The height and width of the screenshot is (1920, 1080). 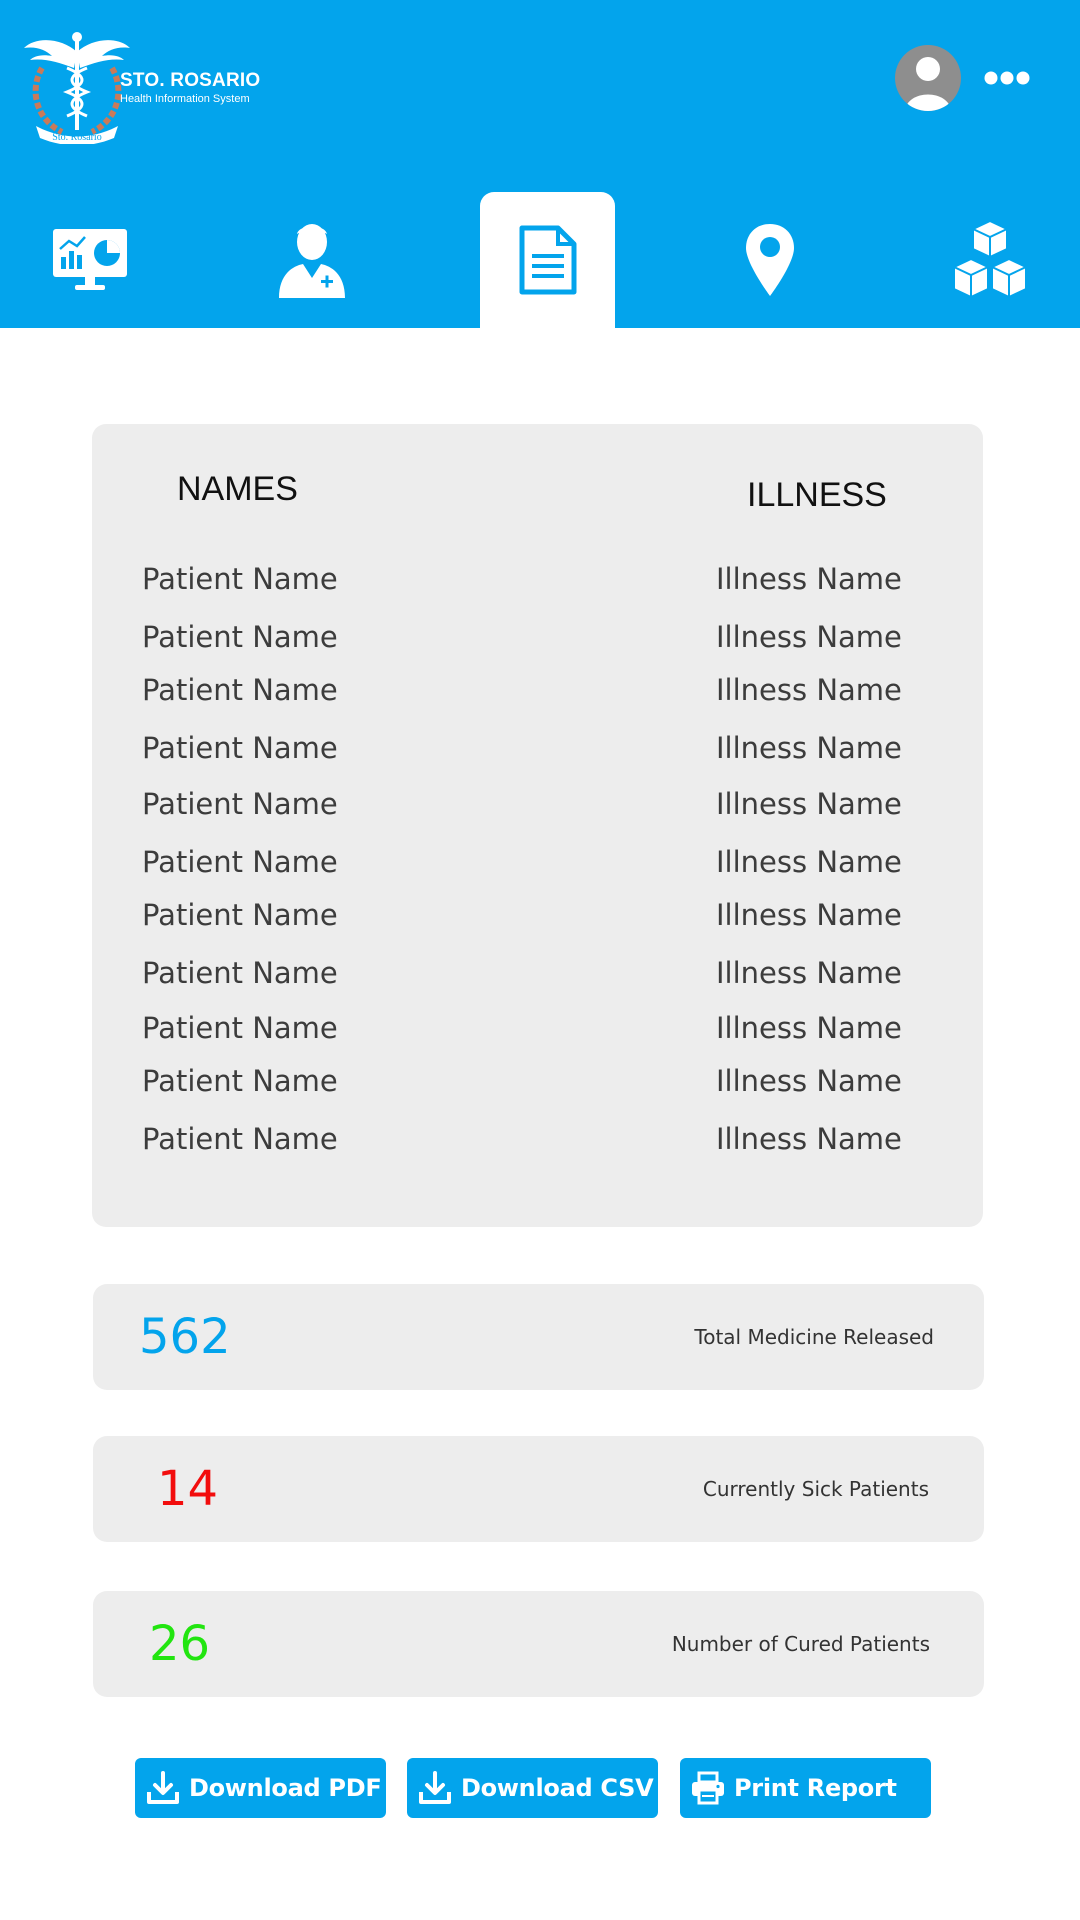 I want to click on tab-inventory, so click(x=990, y=260).